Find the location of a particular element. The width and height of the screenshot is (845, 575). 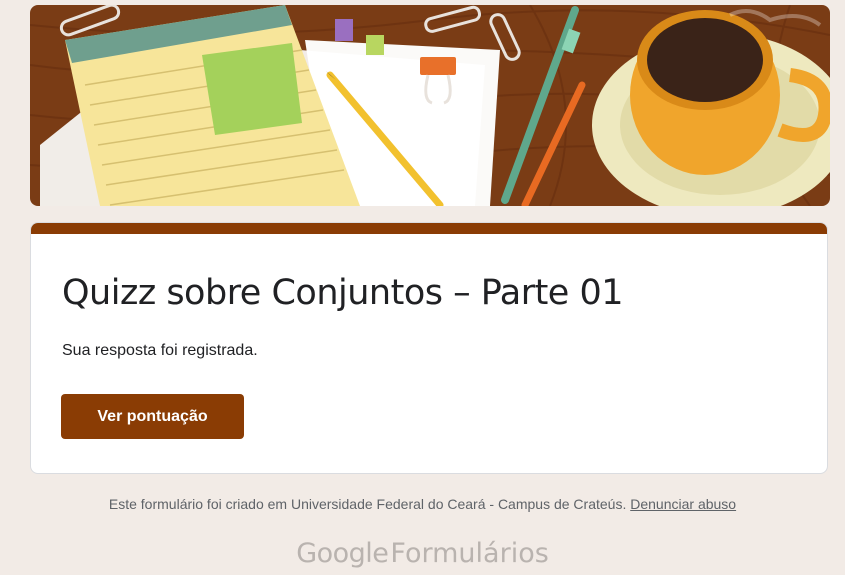

report-abuse-link: Denunciar abuso is located at coordinates (683, 504).